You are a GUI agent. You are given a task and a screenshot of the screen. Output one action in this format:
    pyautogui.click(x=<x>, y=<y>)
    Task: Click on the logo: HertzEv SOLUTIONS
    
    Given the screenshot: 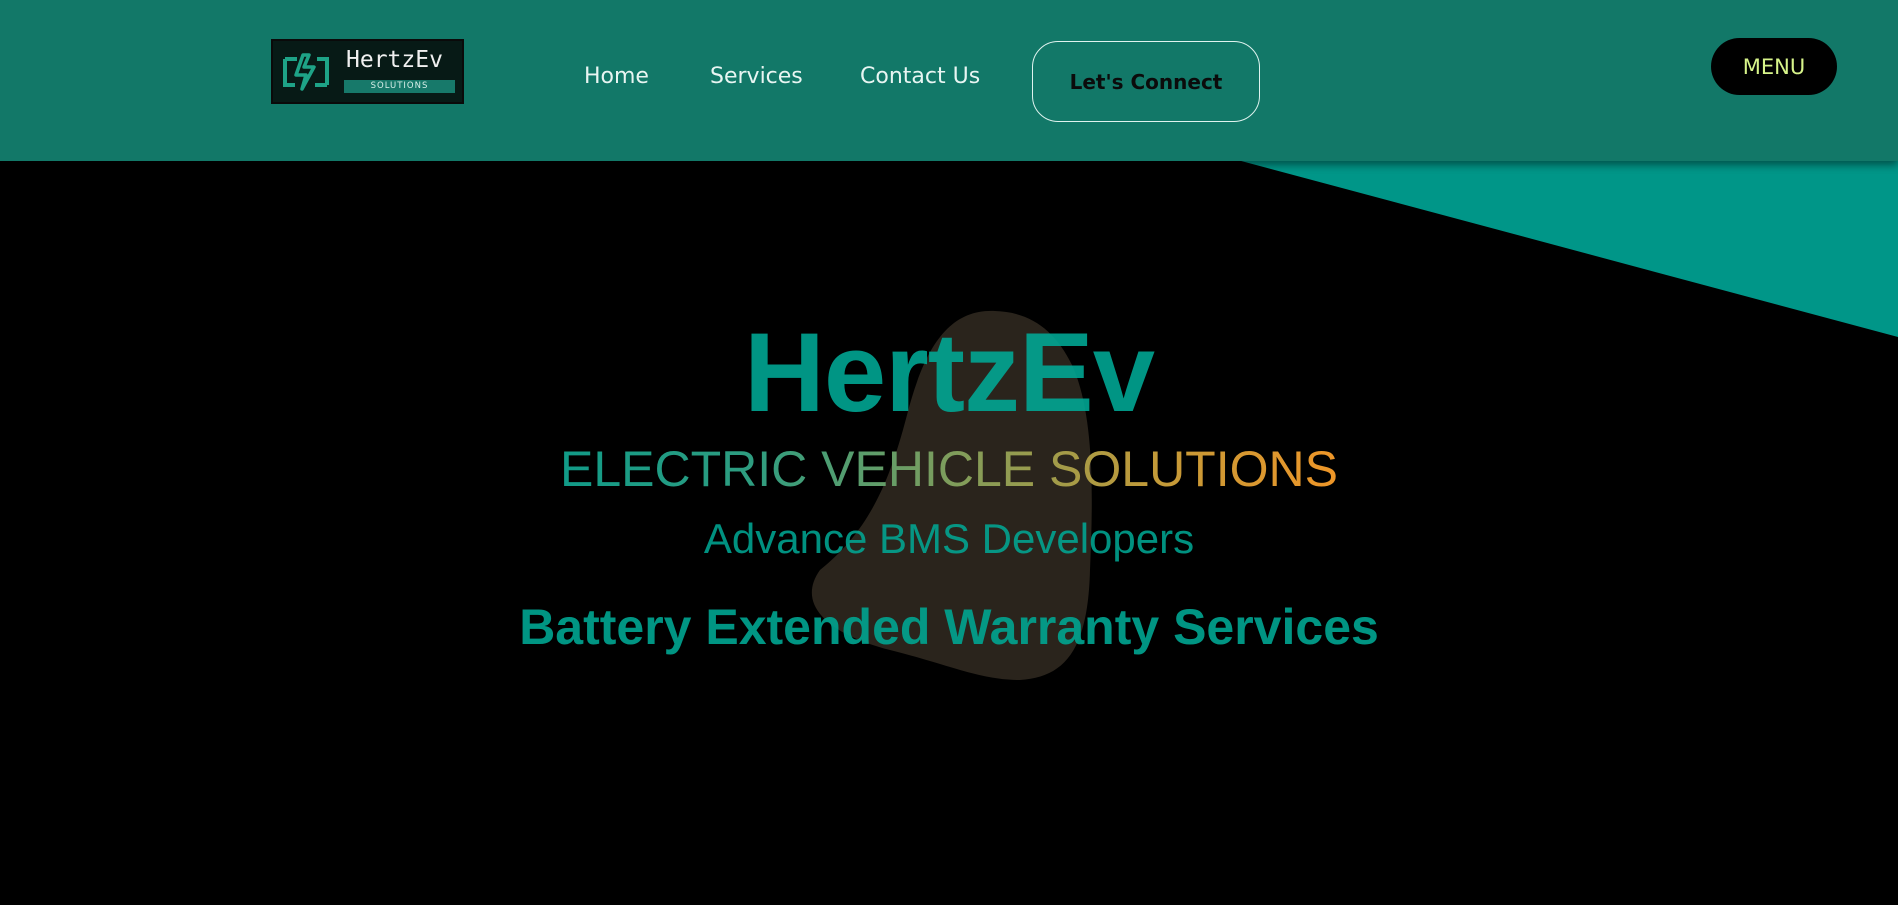 What is the action you would take?
    pyautogui.click(x=367, y=71)
    